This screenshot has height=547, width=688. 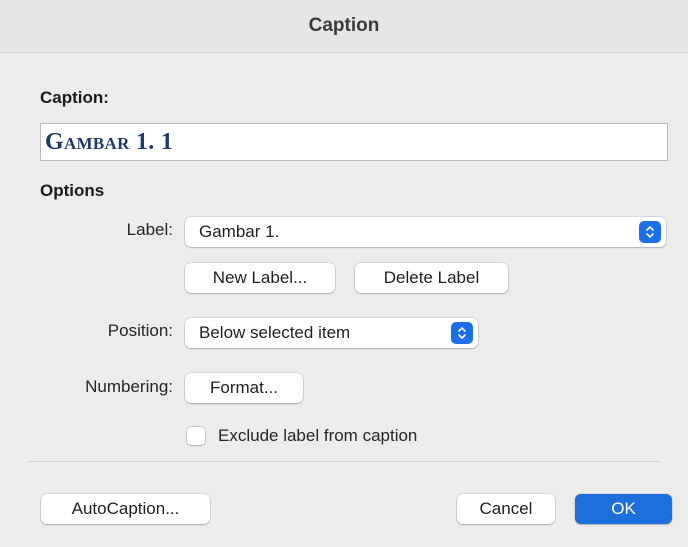 I want to click on exclude-label-checkbox-label: Exclude label from caption, so click(x=318, y=435).